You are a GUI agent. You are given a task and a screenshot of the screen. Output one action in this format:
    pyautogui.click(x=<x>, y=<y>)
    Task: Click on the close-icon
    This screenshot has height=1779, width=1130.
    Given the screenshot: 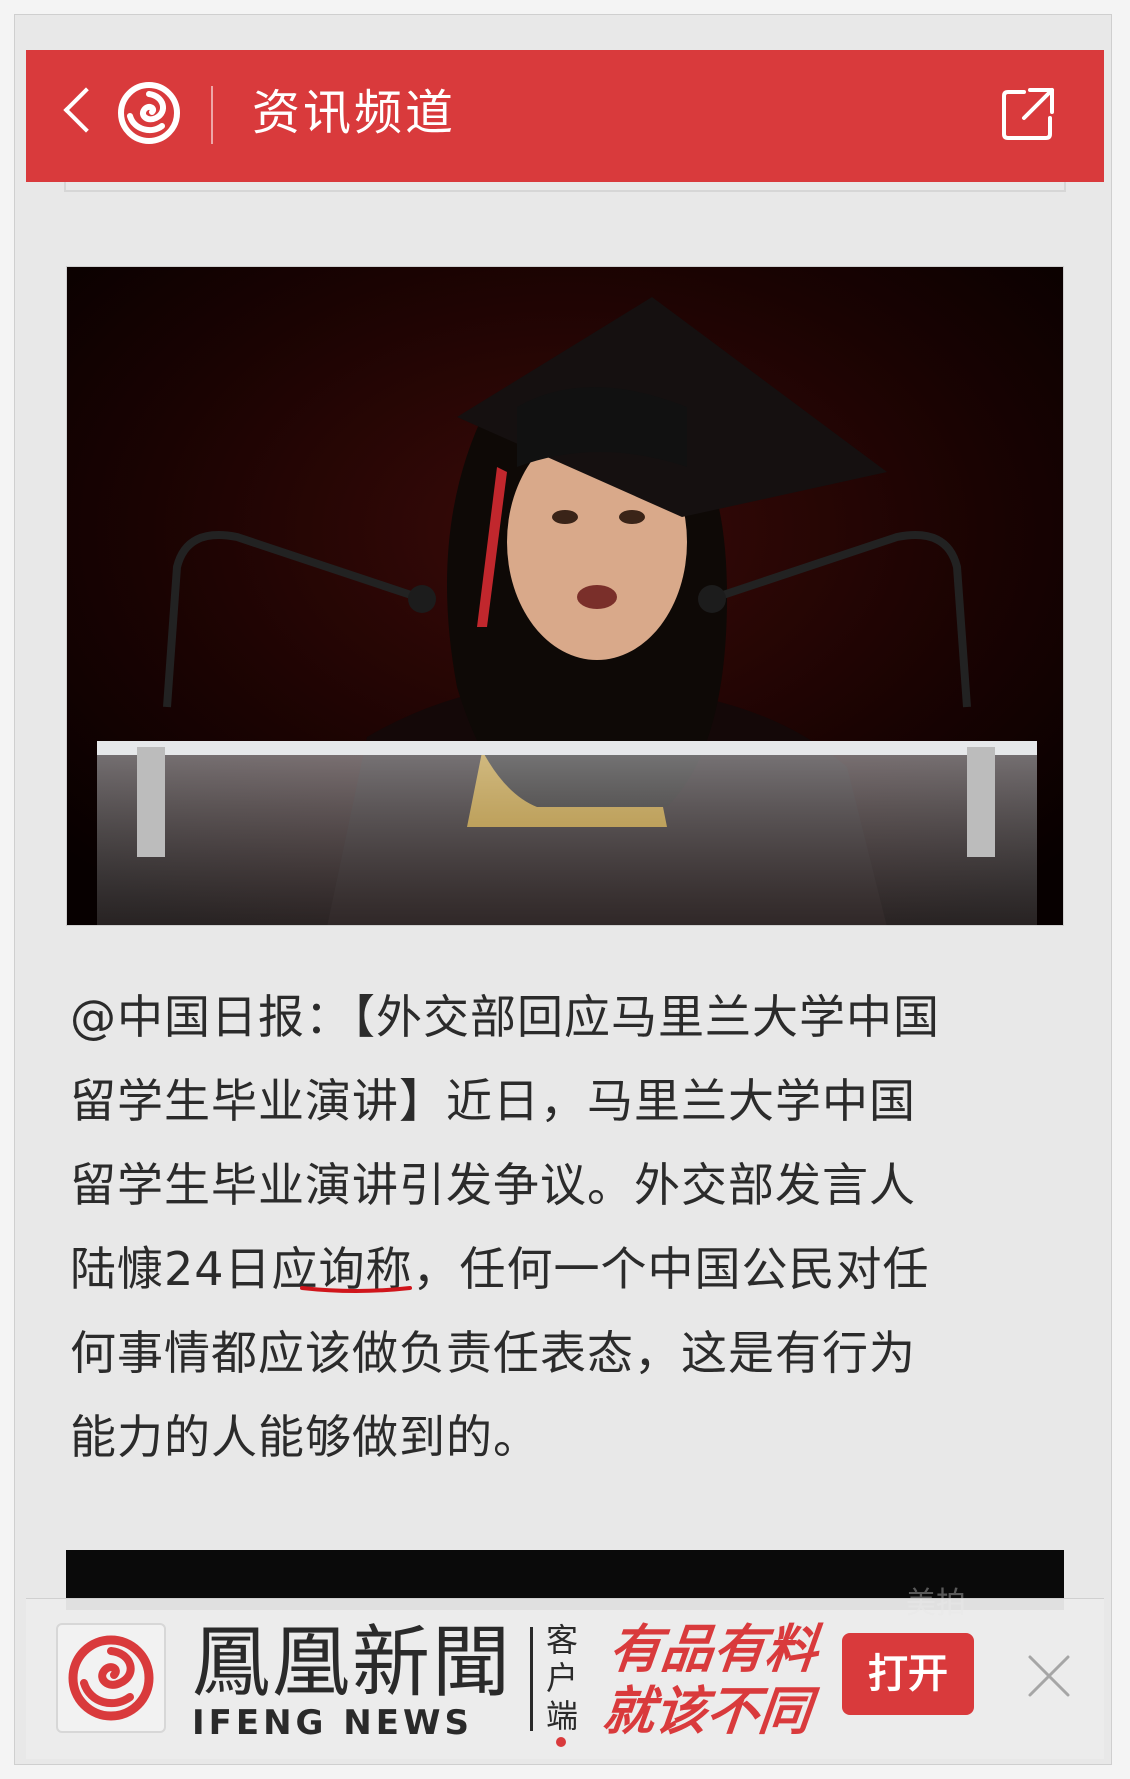 What is the action you would take?
    pyautogui.click(x=1049, y=1676)
    